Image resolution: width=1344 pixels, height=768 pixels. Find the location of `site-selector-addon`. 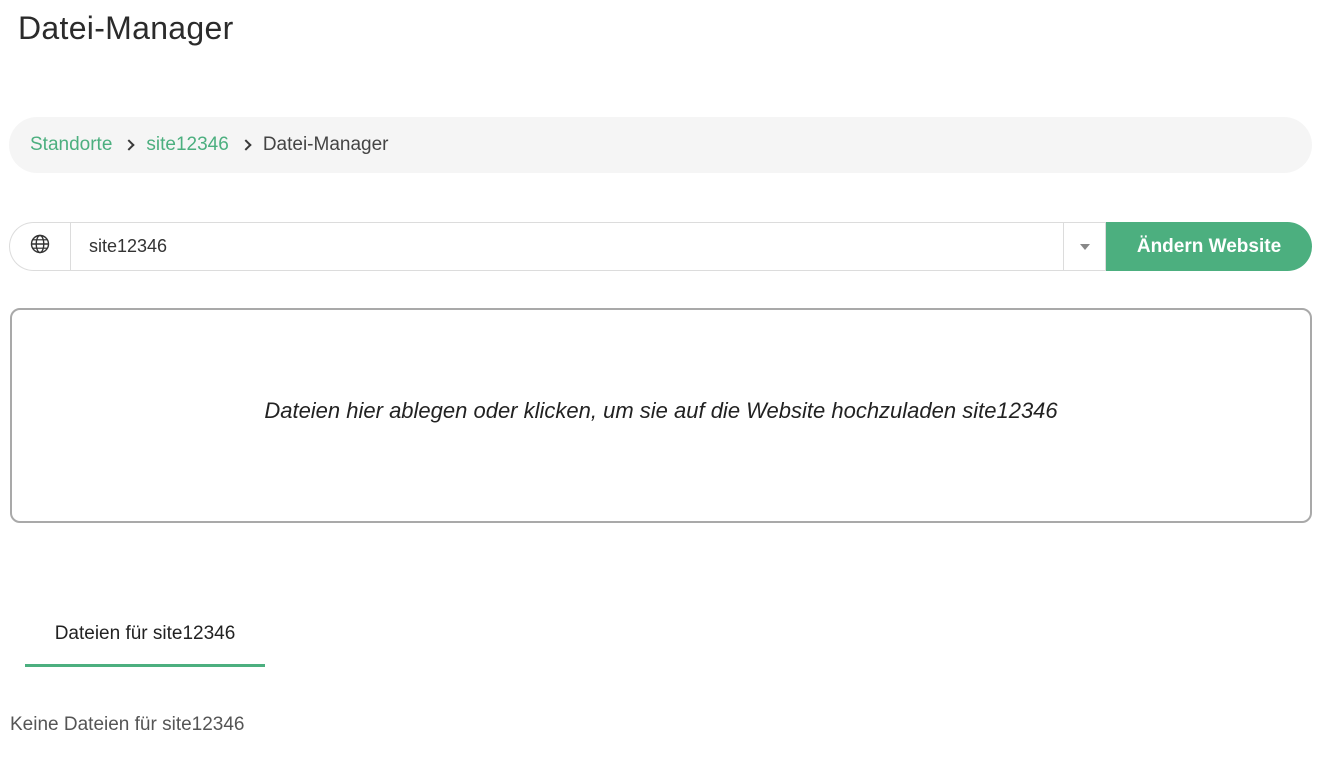

site-selector-addon is located at coordinates (39, 246).